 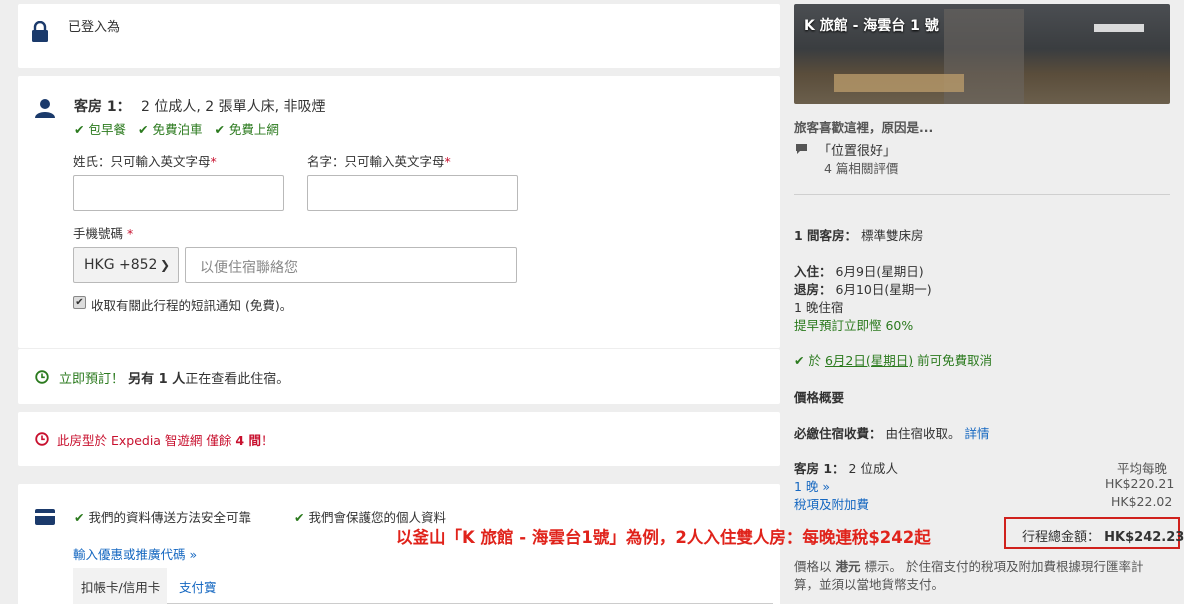 I want to click on amenity-parking: 免費泊車, so click(x=177, y=129).